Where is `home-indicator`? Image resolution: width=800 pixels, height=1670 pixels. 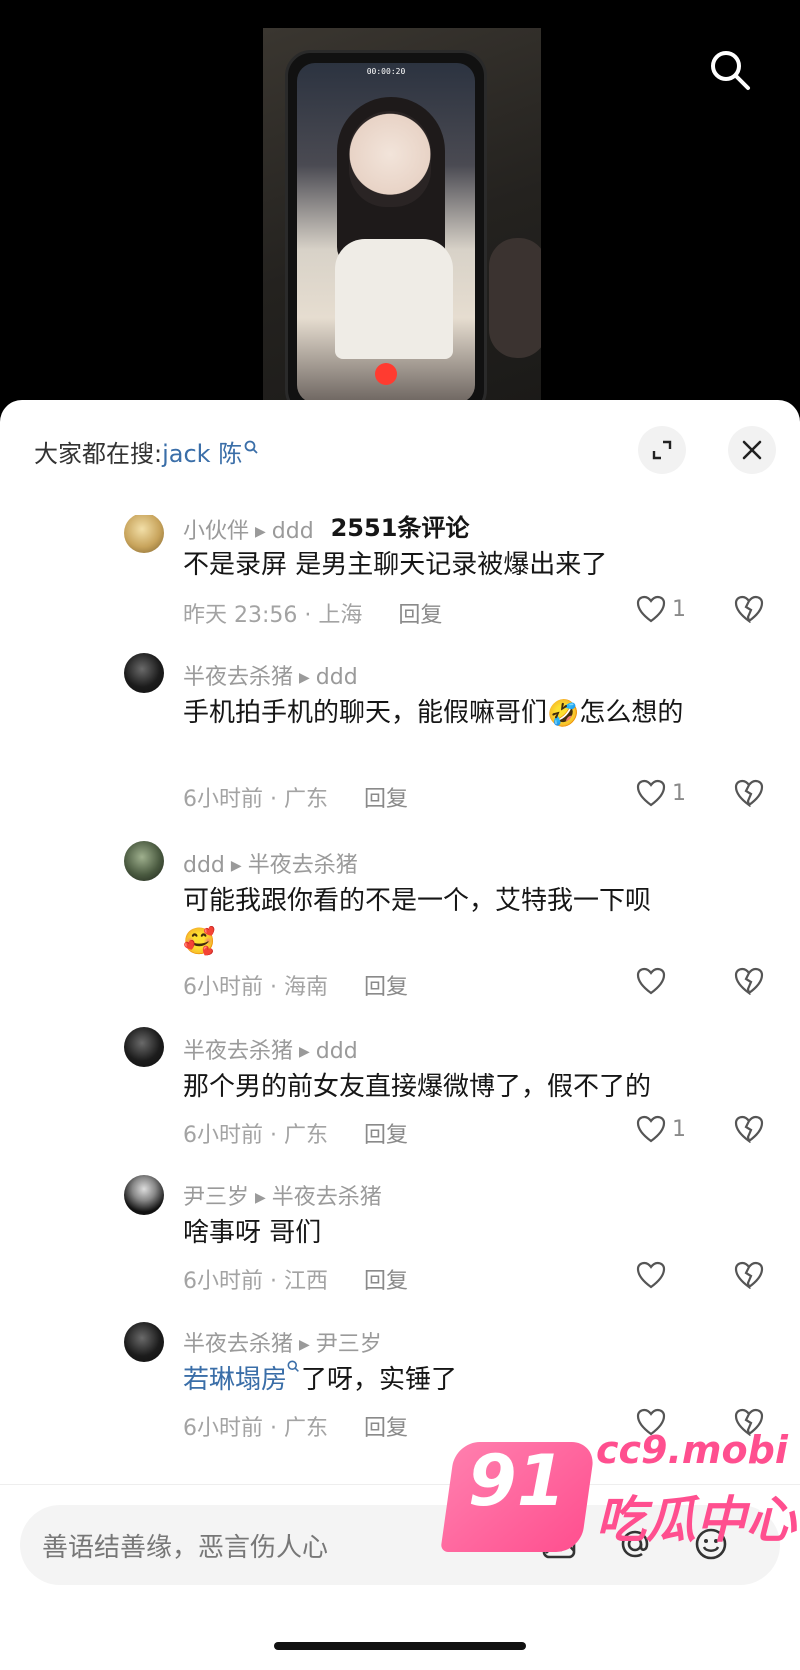 home-indicator is located at coordinates (400, 1646).